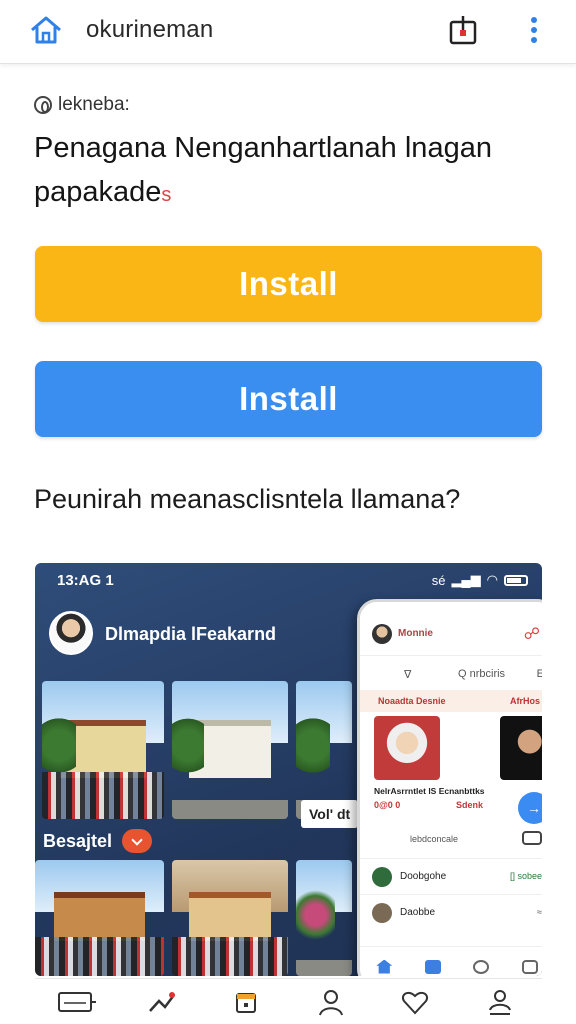 This screenshot has height=1024, width=576. I want to click on home-icon, so click(46, 30).